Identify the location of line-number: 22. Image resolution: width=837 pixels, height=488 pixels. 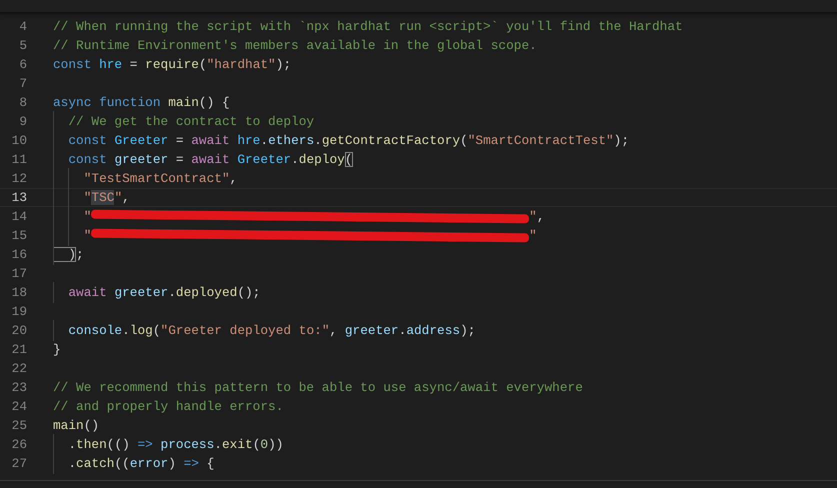
(18, 368).